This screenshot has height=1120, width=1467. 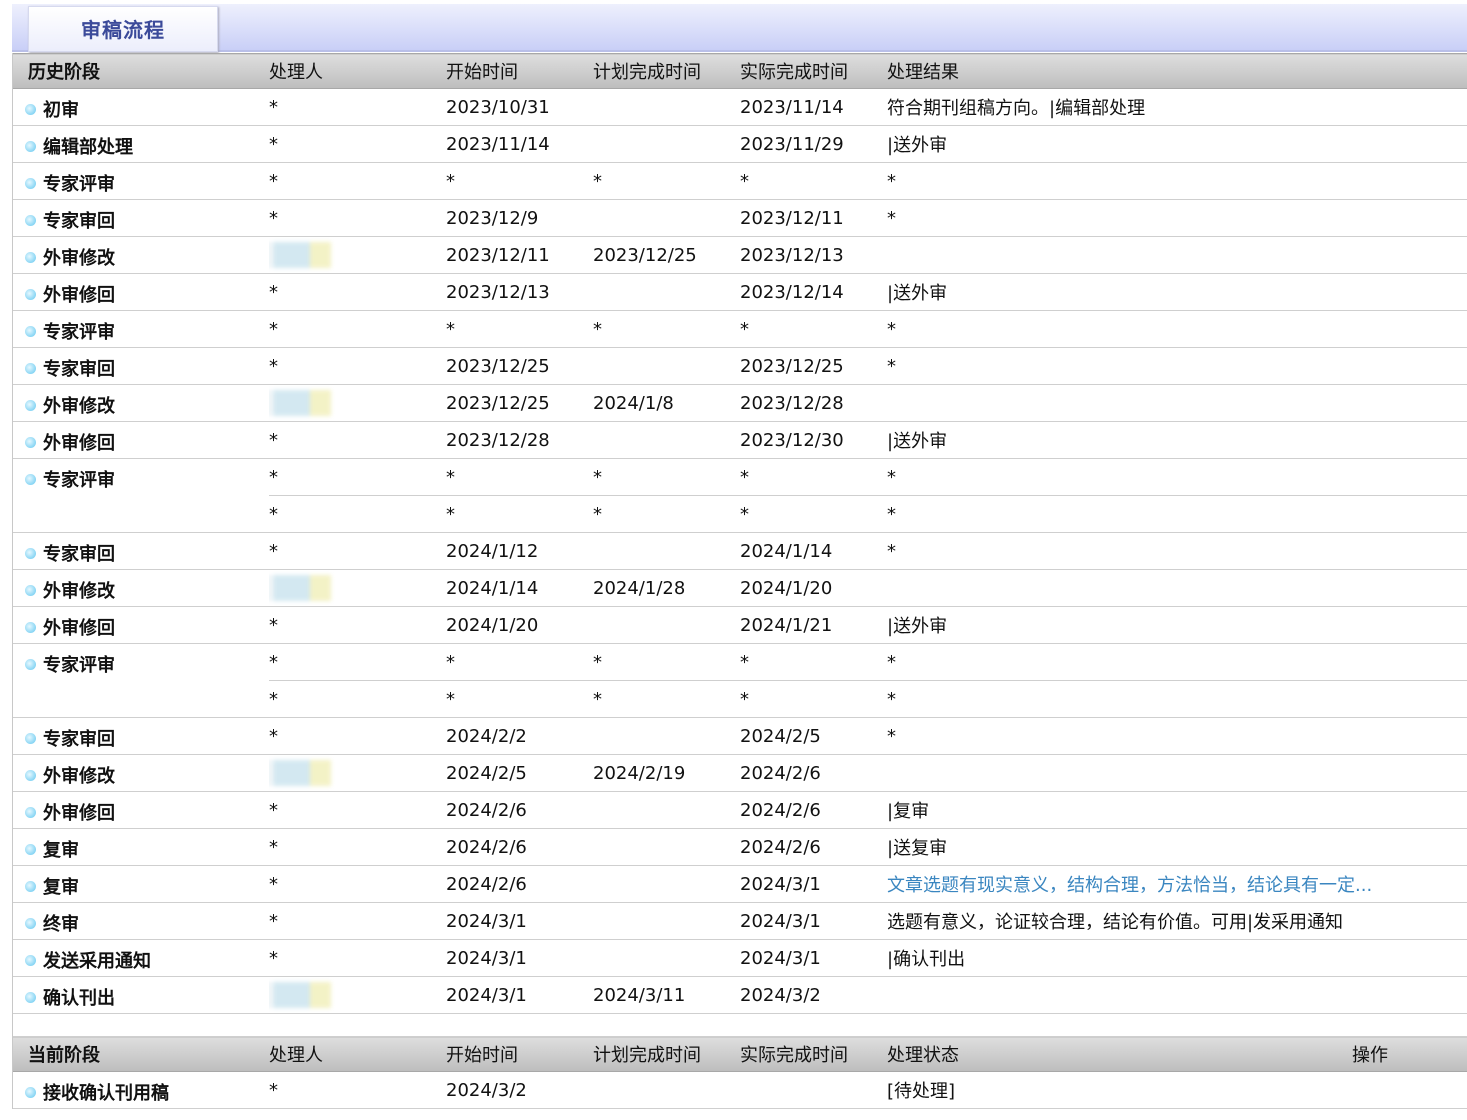 I want to click on stage-name: 复审, so click(x=61, y=887).